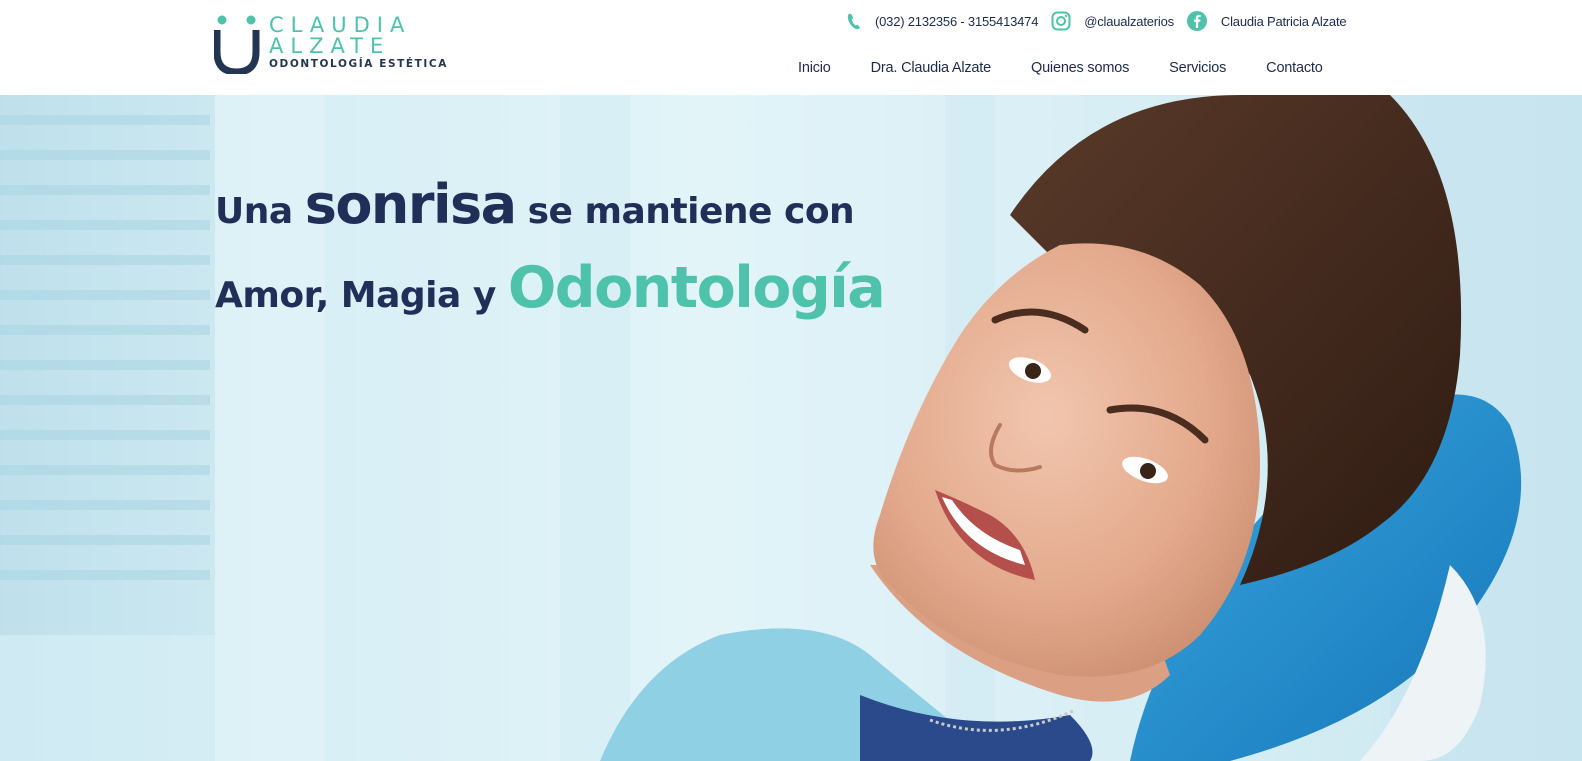  Describe the element at coordinates (956, 21) in the screenshot. I see `phone-number: (032) 2132356 - 3155413474` at that location.